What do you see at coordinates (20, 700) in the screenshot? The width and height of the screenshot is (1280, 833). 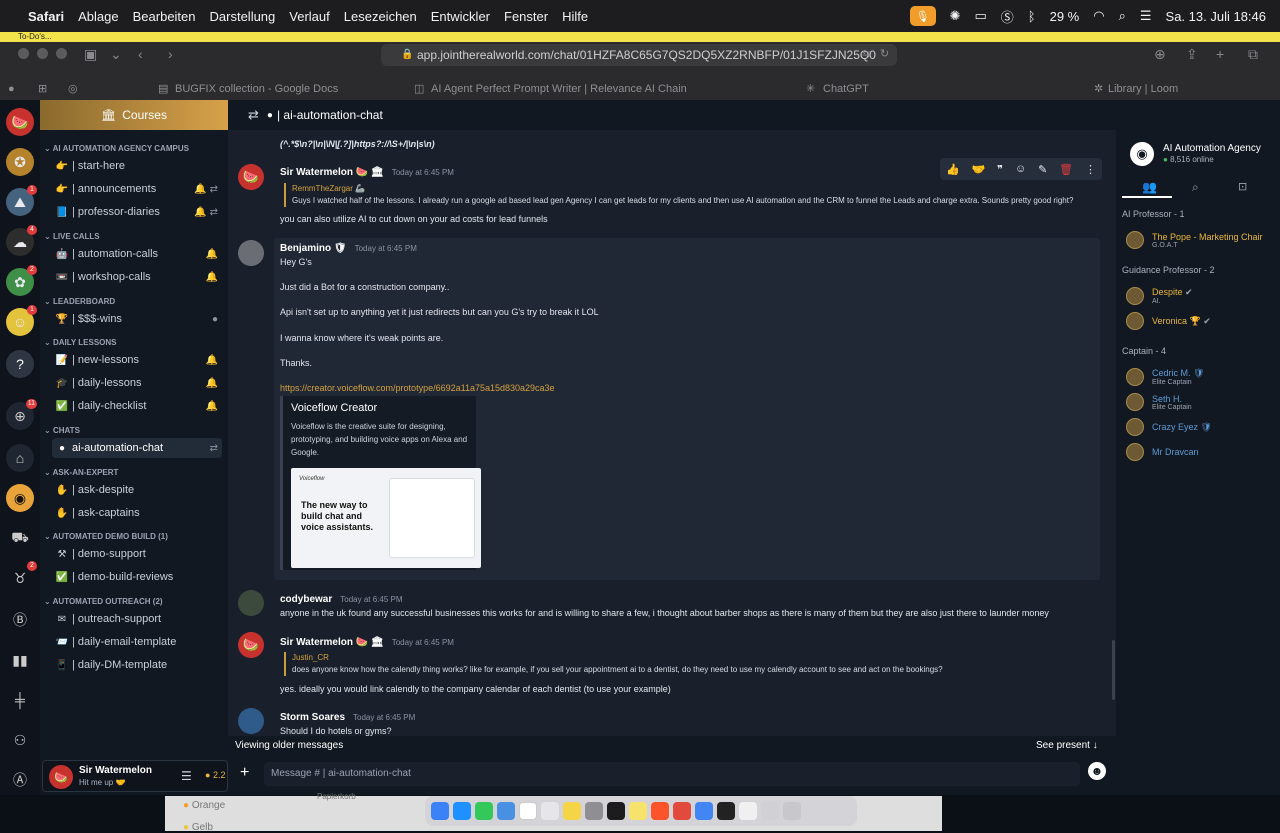 I see `dumbbell-icon: ╪` at bounding box center [20, 700].